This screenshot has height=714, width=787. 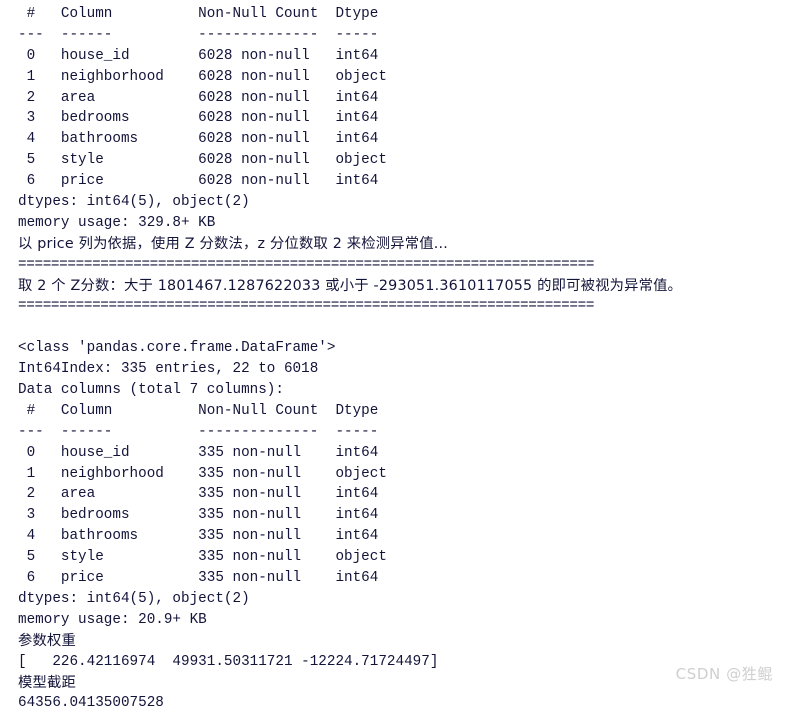 What do you see at coordinates (117, 222) in the screenshot?
I see `console-line: memory usage: 329.8+ KB` at bounding box center [117, 222].